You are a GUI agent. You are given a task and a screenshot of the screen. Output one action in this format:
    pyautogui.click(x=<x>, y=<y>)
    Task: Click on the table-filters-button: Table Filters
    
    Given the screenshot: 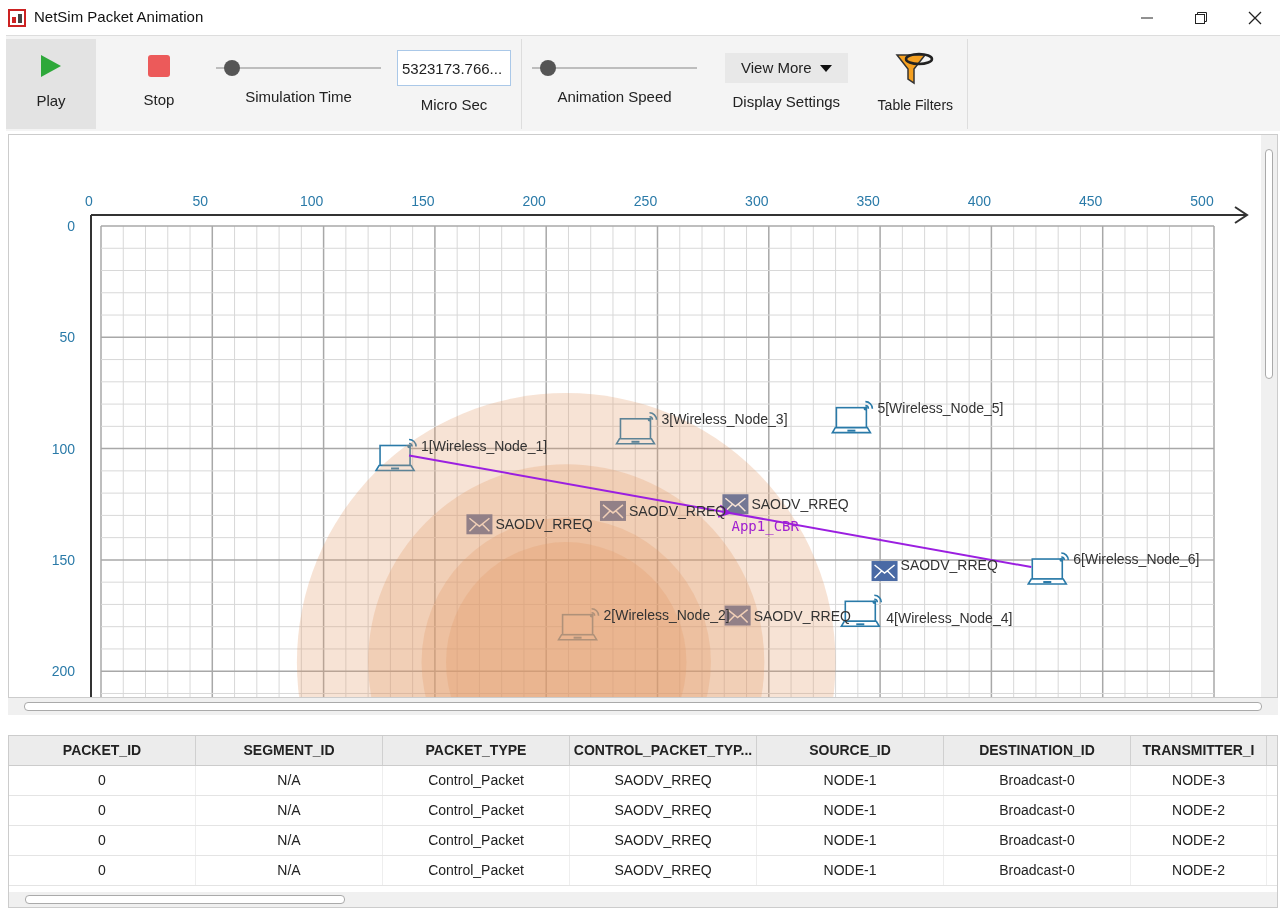 What is the action you would take?
    pyautogui.click(x=915, y=83)
    